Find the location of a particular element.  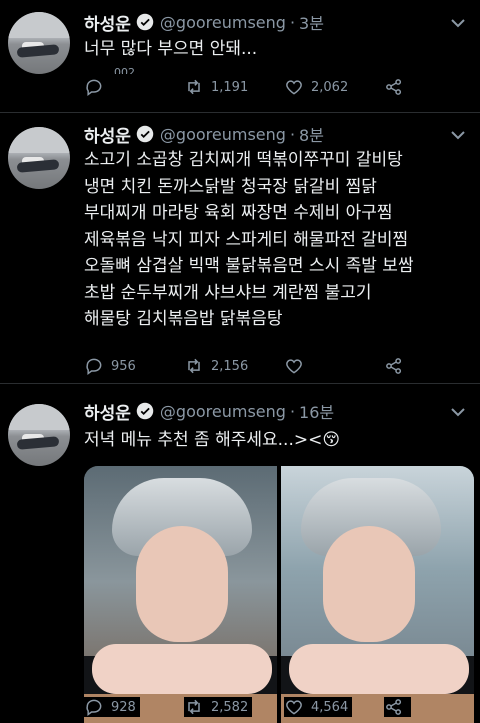

reply-button: 928 is located at coordinates (112, 707).